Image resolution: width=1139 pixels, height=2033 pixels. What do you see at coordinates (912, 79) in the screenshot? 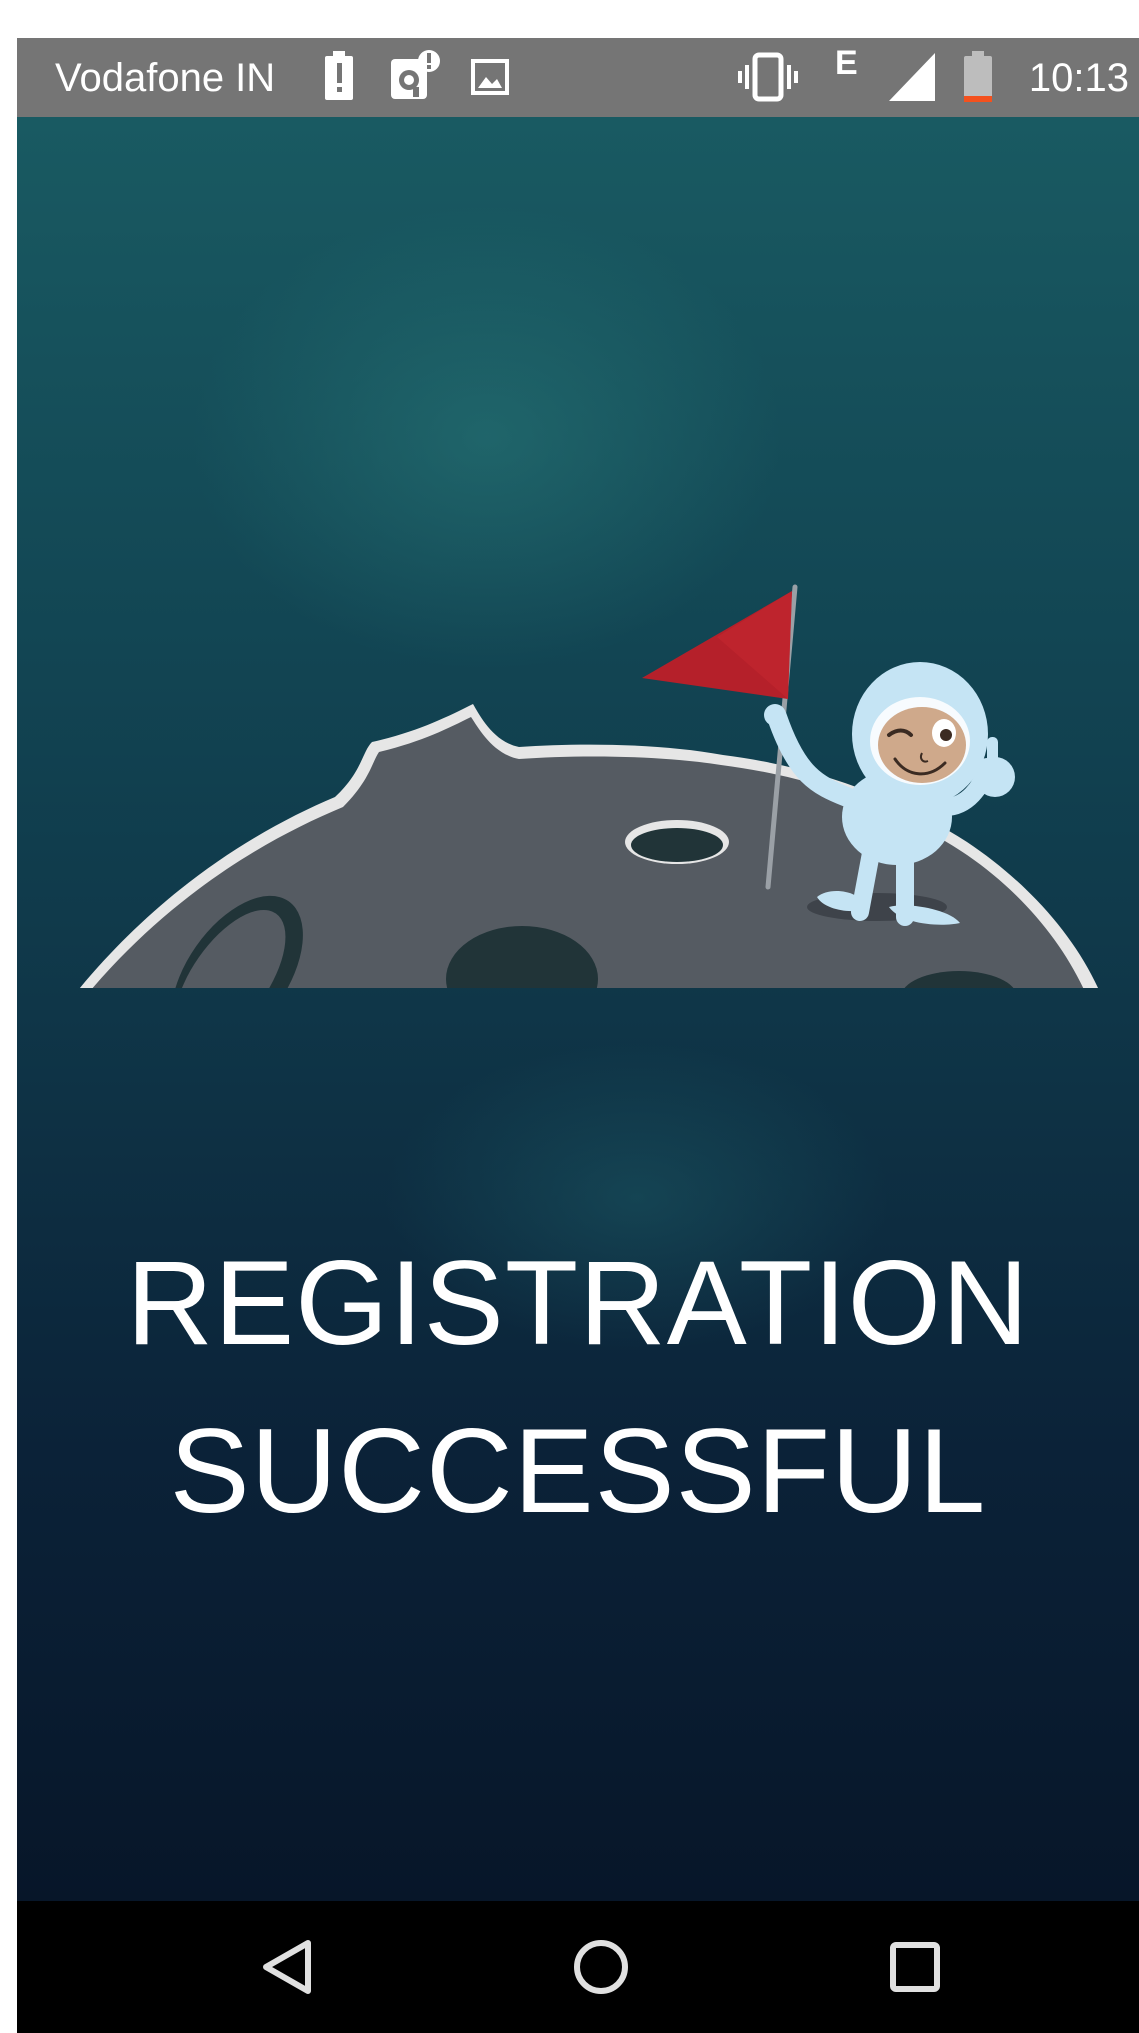
I see `signal-icon` at bounding box center [912, 79].